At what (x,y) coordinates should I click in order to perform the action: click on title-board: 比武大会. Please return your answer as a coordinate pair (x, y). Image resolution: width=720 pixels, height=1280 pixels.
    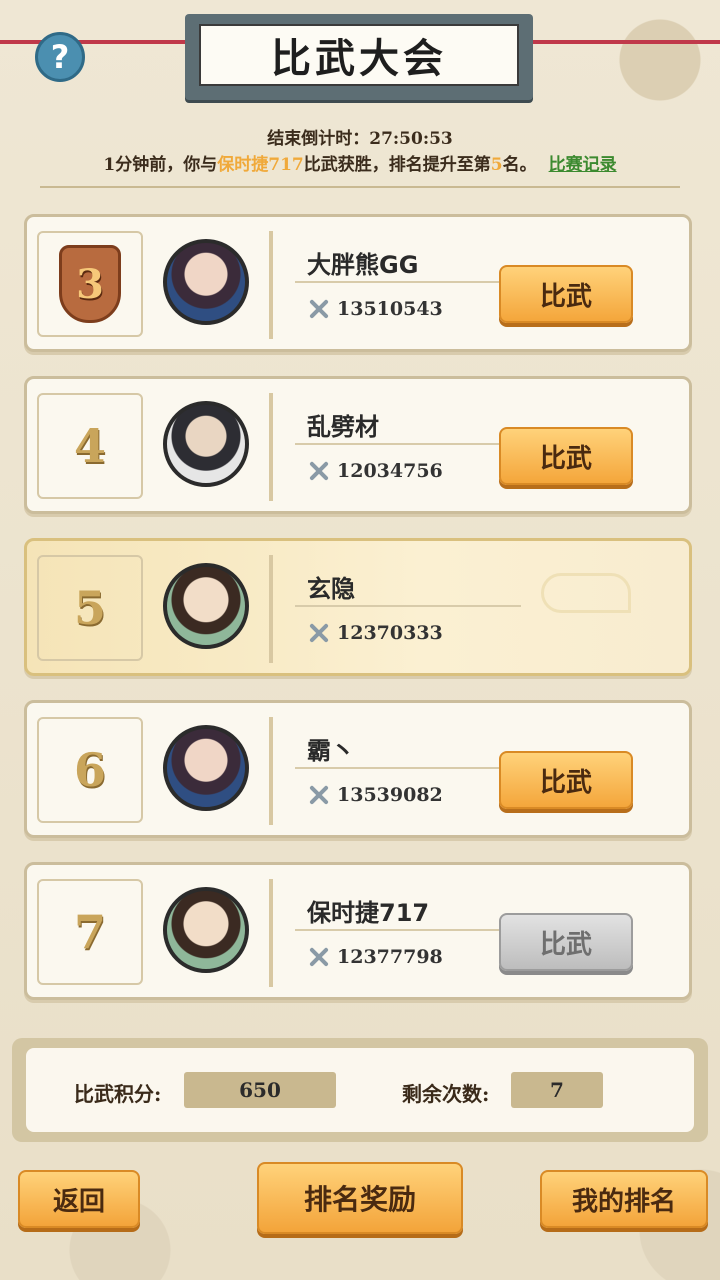
    Looking at the image, I should click on (359, 57).